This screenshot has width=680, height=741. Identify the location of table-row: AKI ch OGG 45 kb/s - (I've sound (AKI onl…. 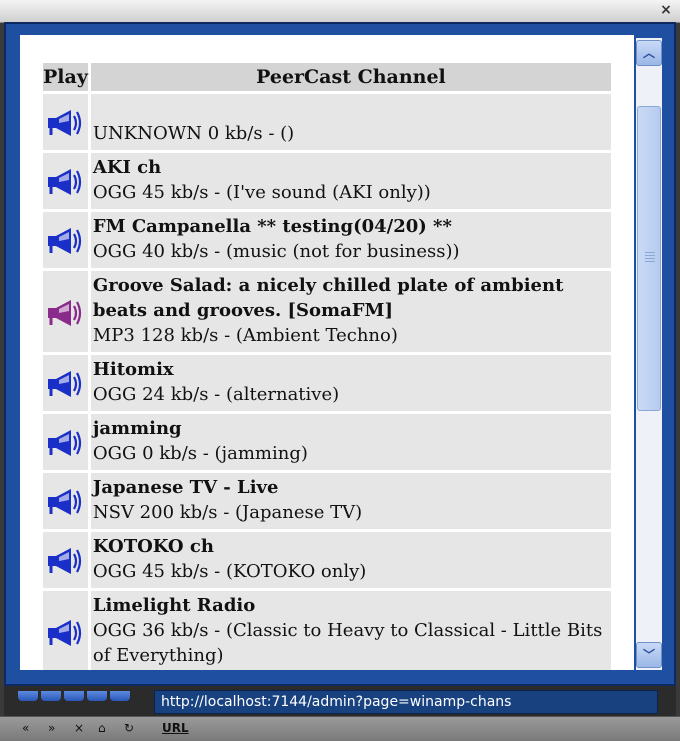
(327, 181).